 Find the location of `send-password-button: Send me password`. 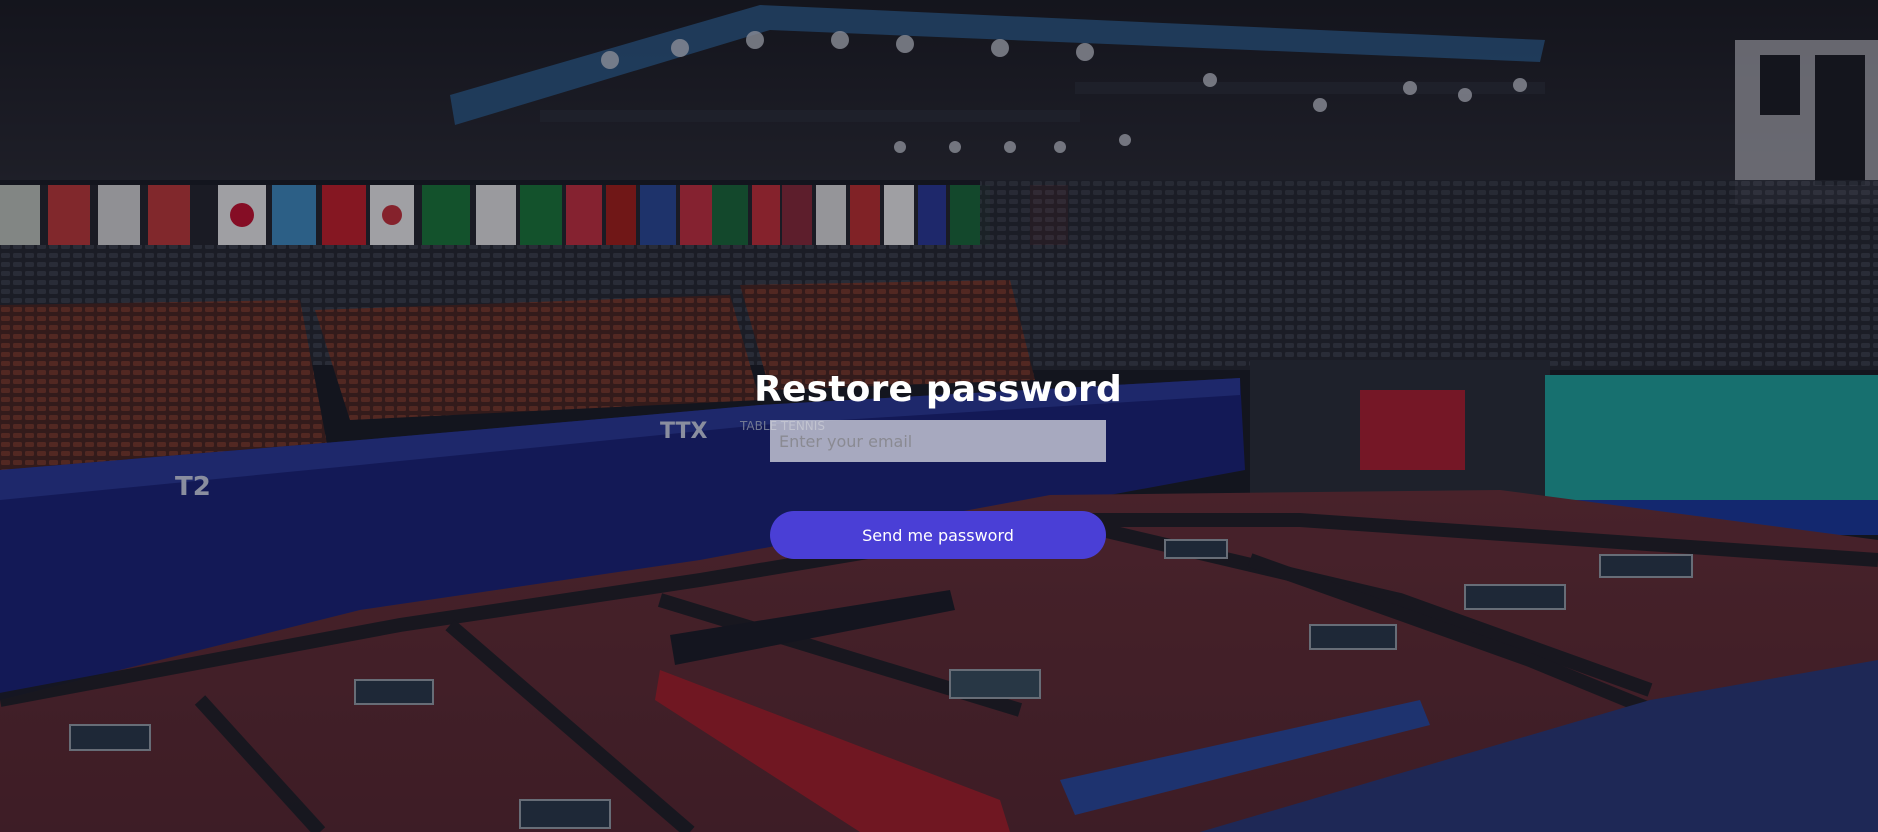

send-password-button: Send me password is located at coordinates (938, 535).